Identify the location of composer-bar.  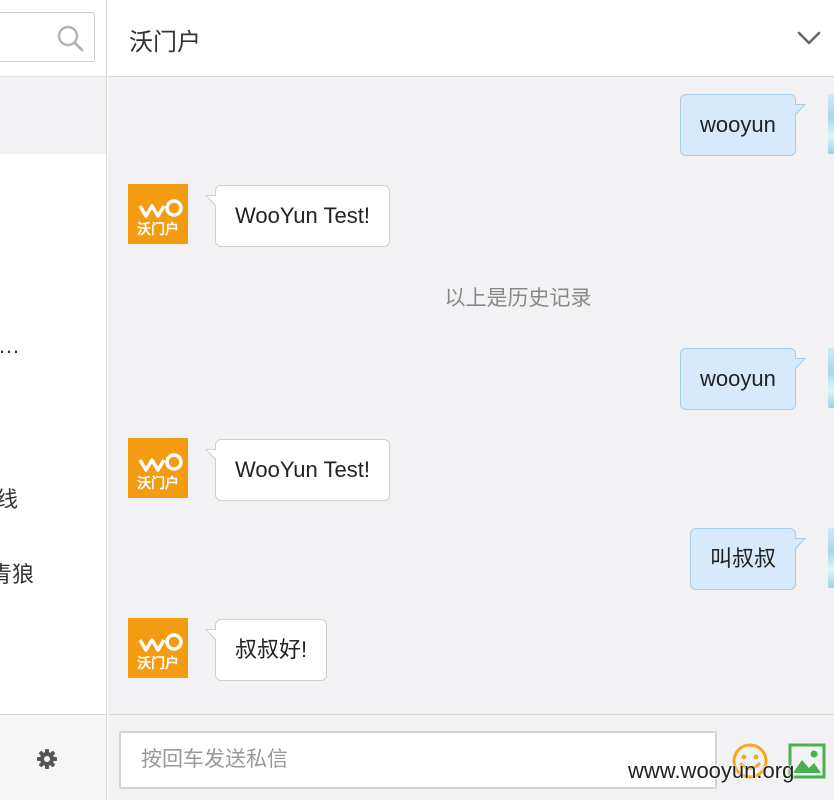
(471, 757).